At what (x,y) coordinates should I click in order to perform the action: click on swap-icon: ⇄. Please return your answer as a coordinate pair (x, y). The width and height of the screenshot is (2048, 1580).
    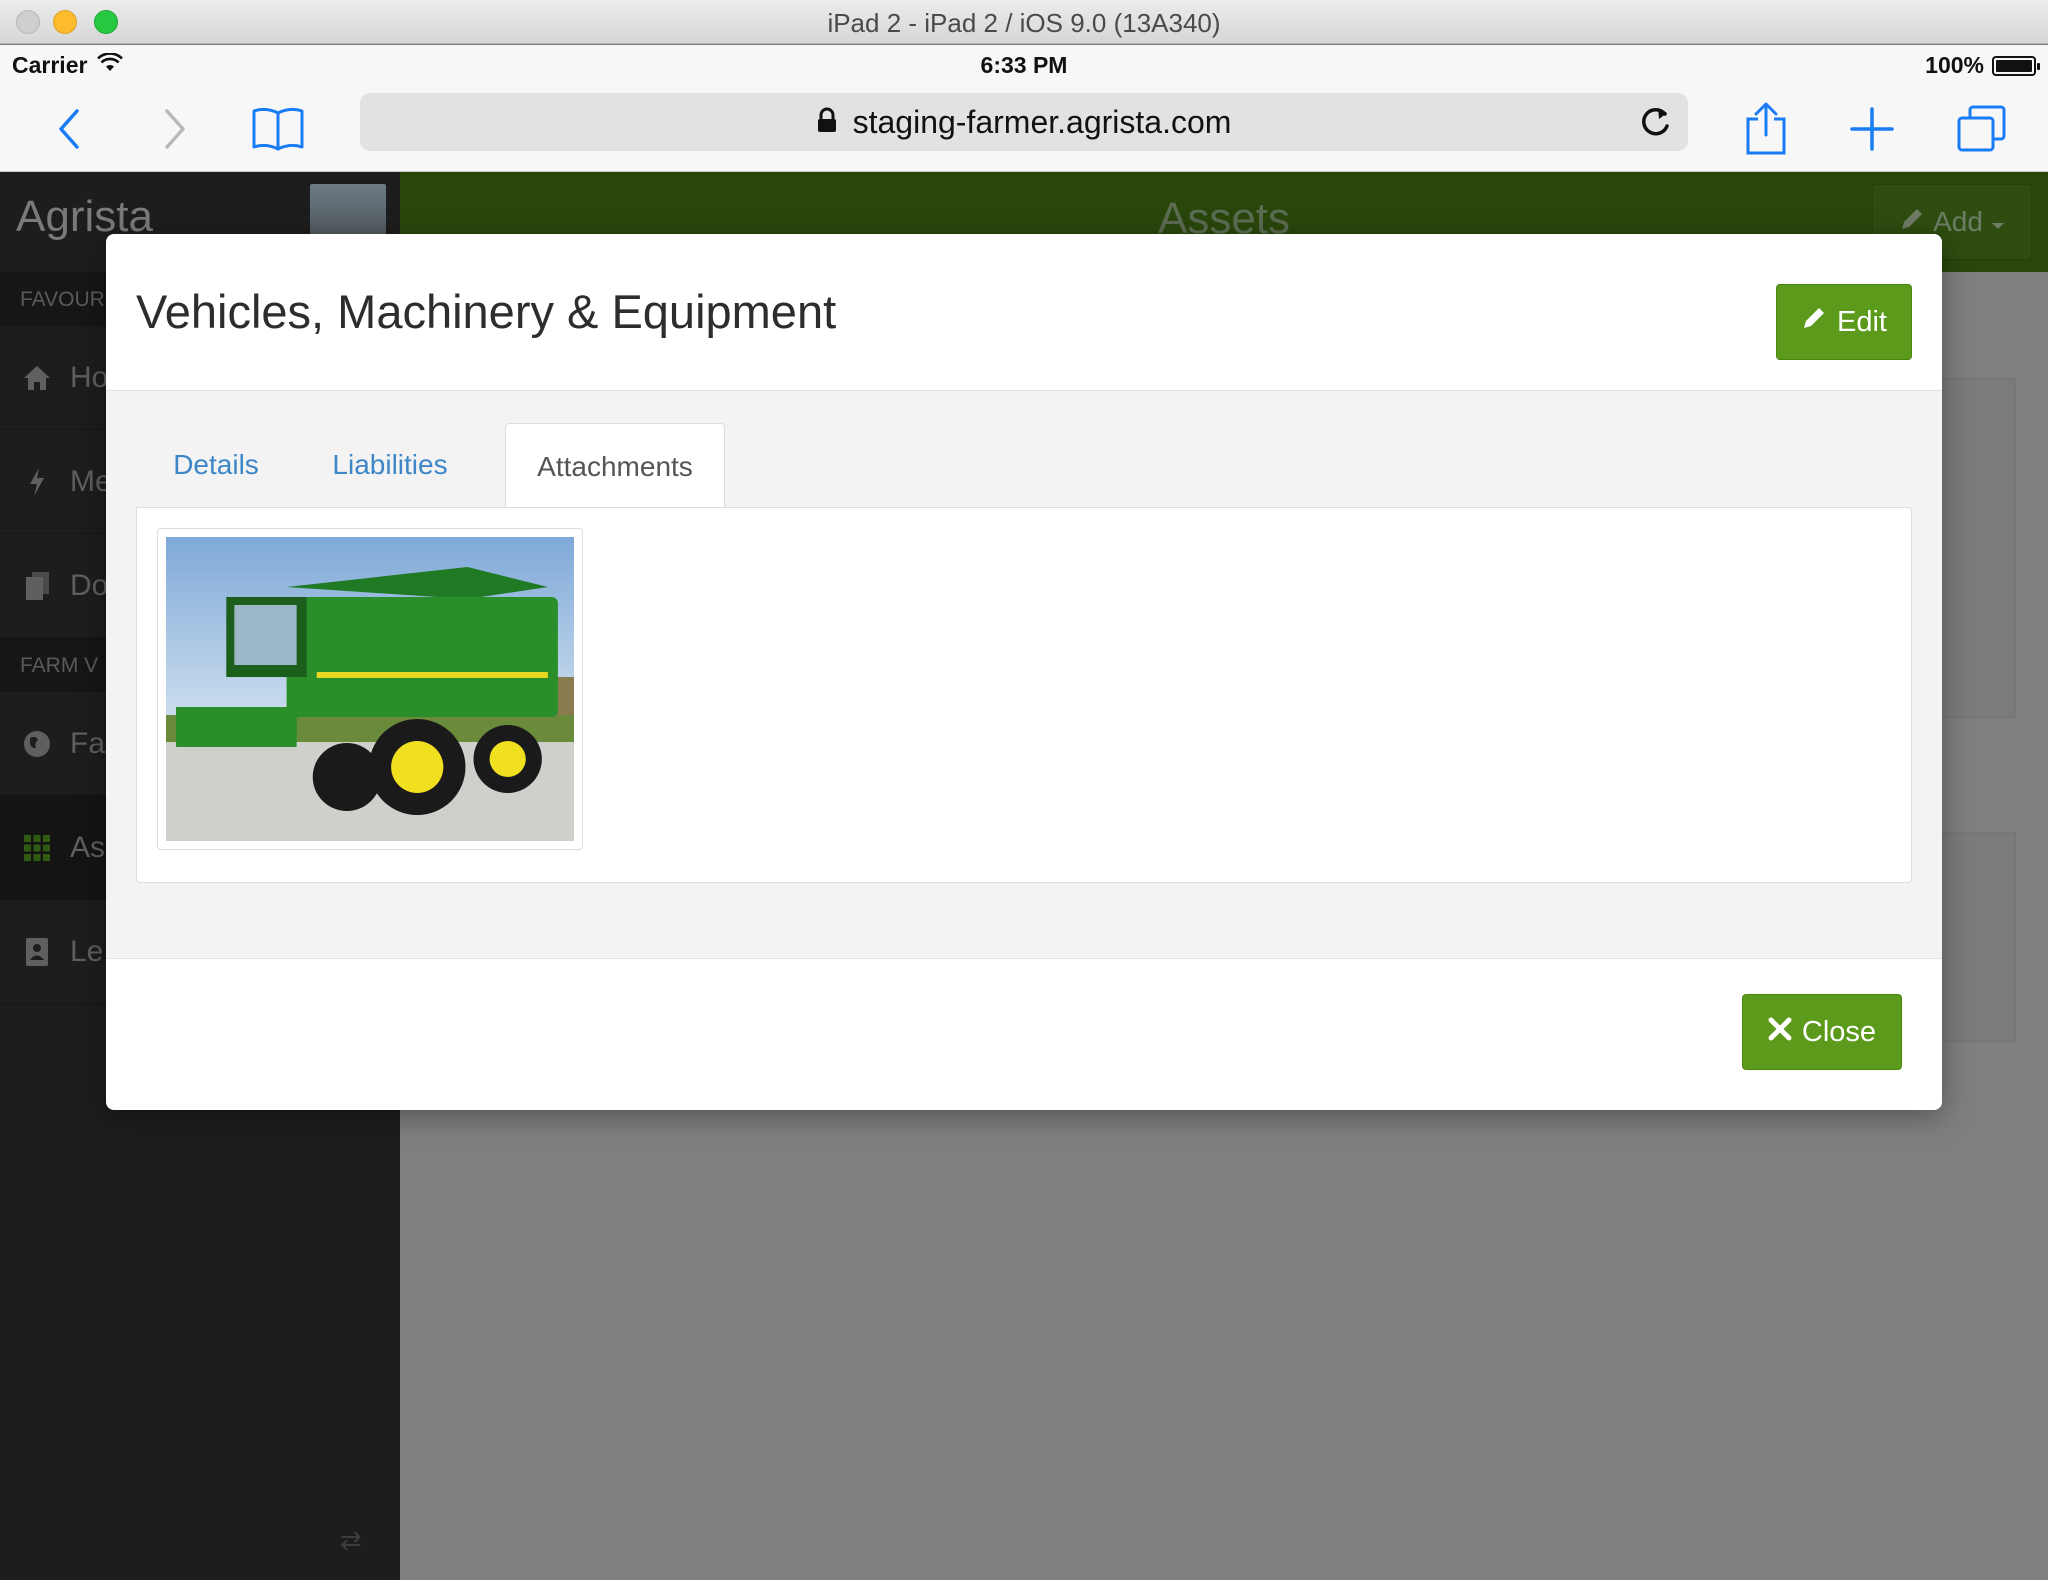
    Looking at the image, I should click on (351, 1540).